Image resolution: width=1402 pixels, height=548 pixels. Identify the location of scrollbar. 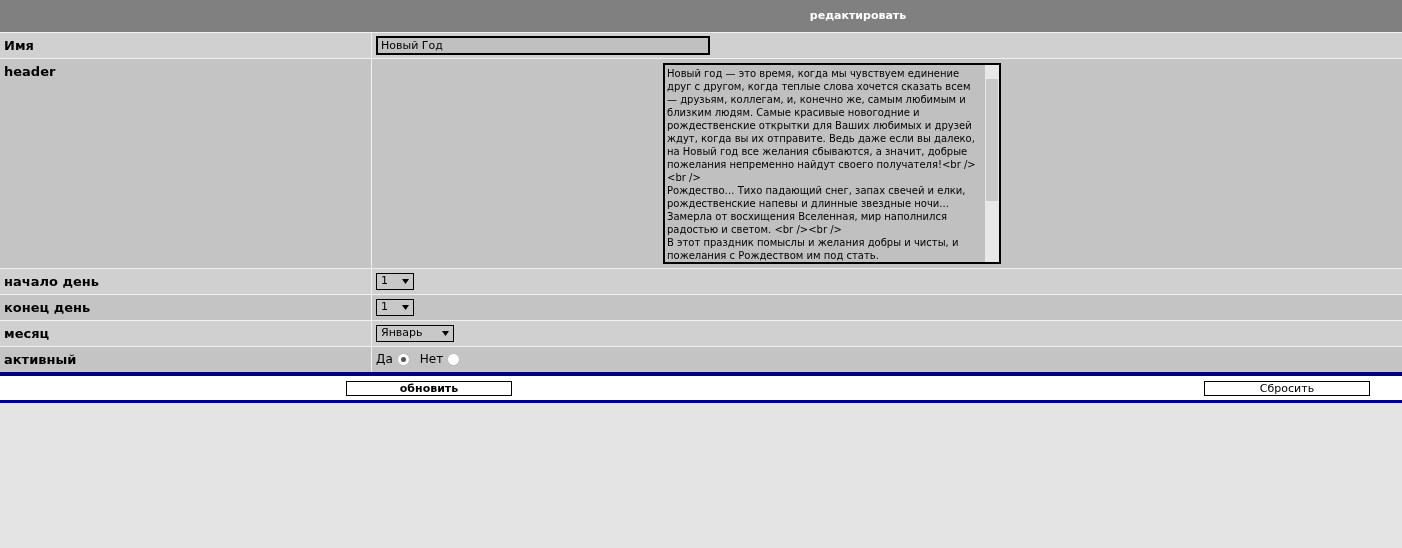
(992, 163).